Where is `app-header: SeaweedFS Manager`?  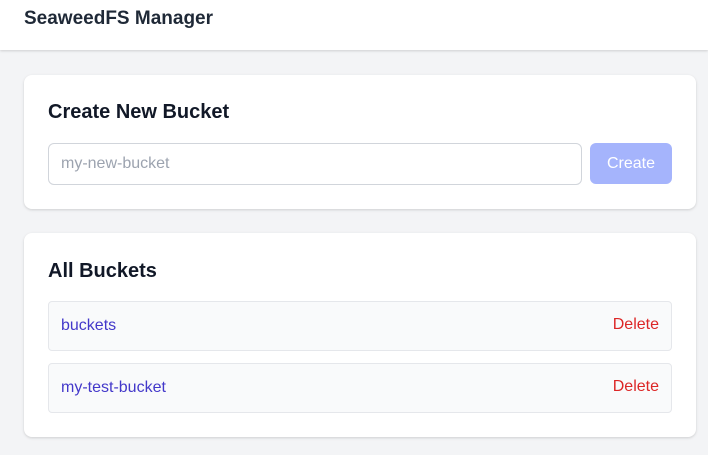 app-header: SeaweedFS Manager is located at coordinates (354, 25).